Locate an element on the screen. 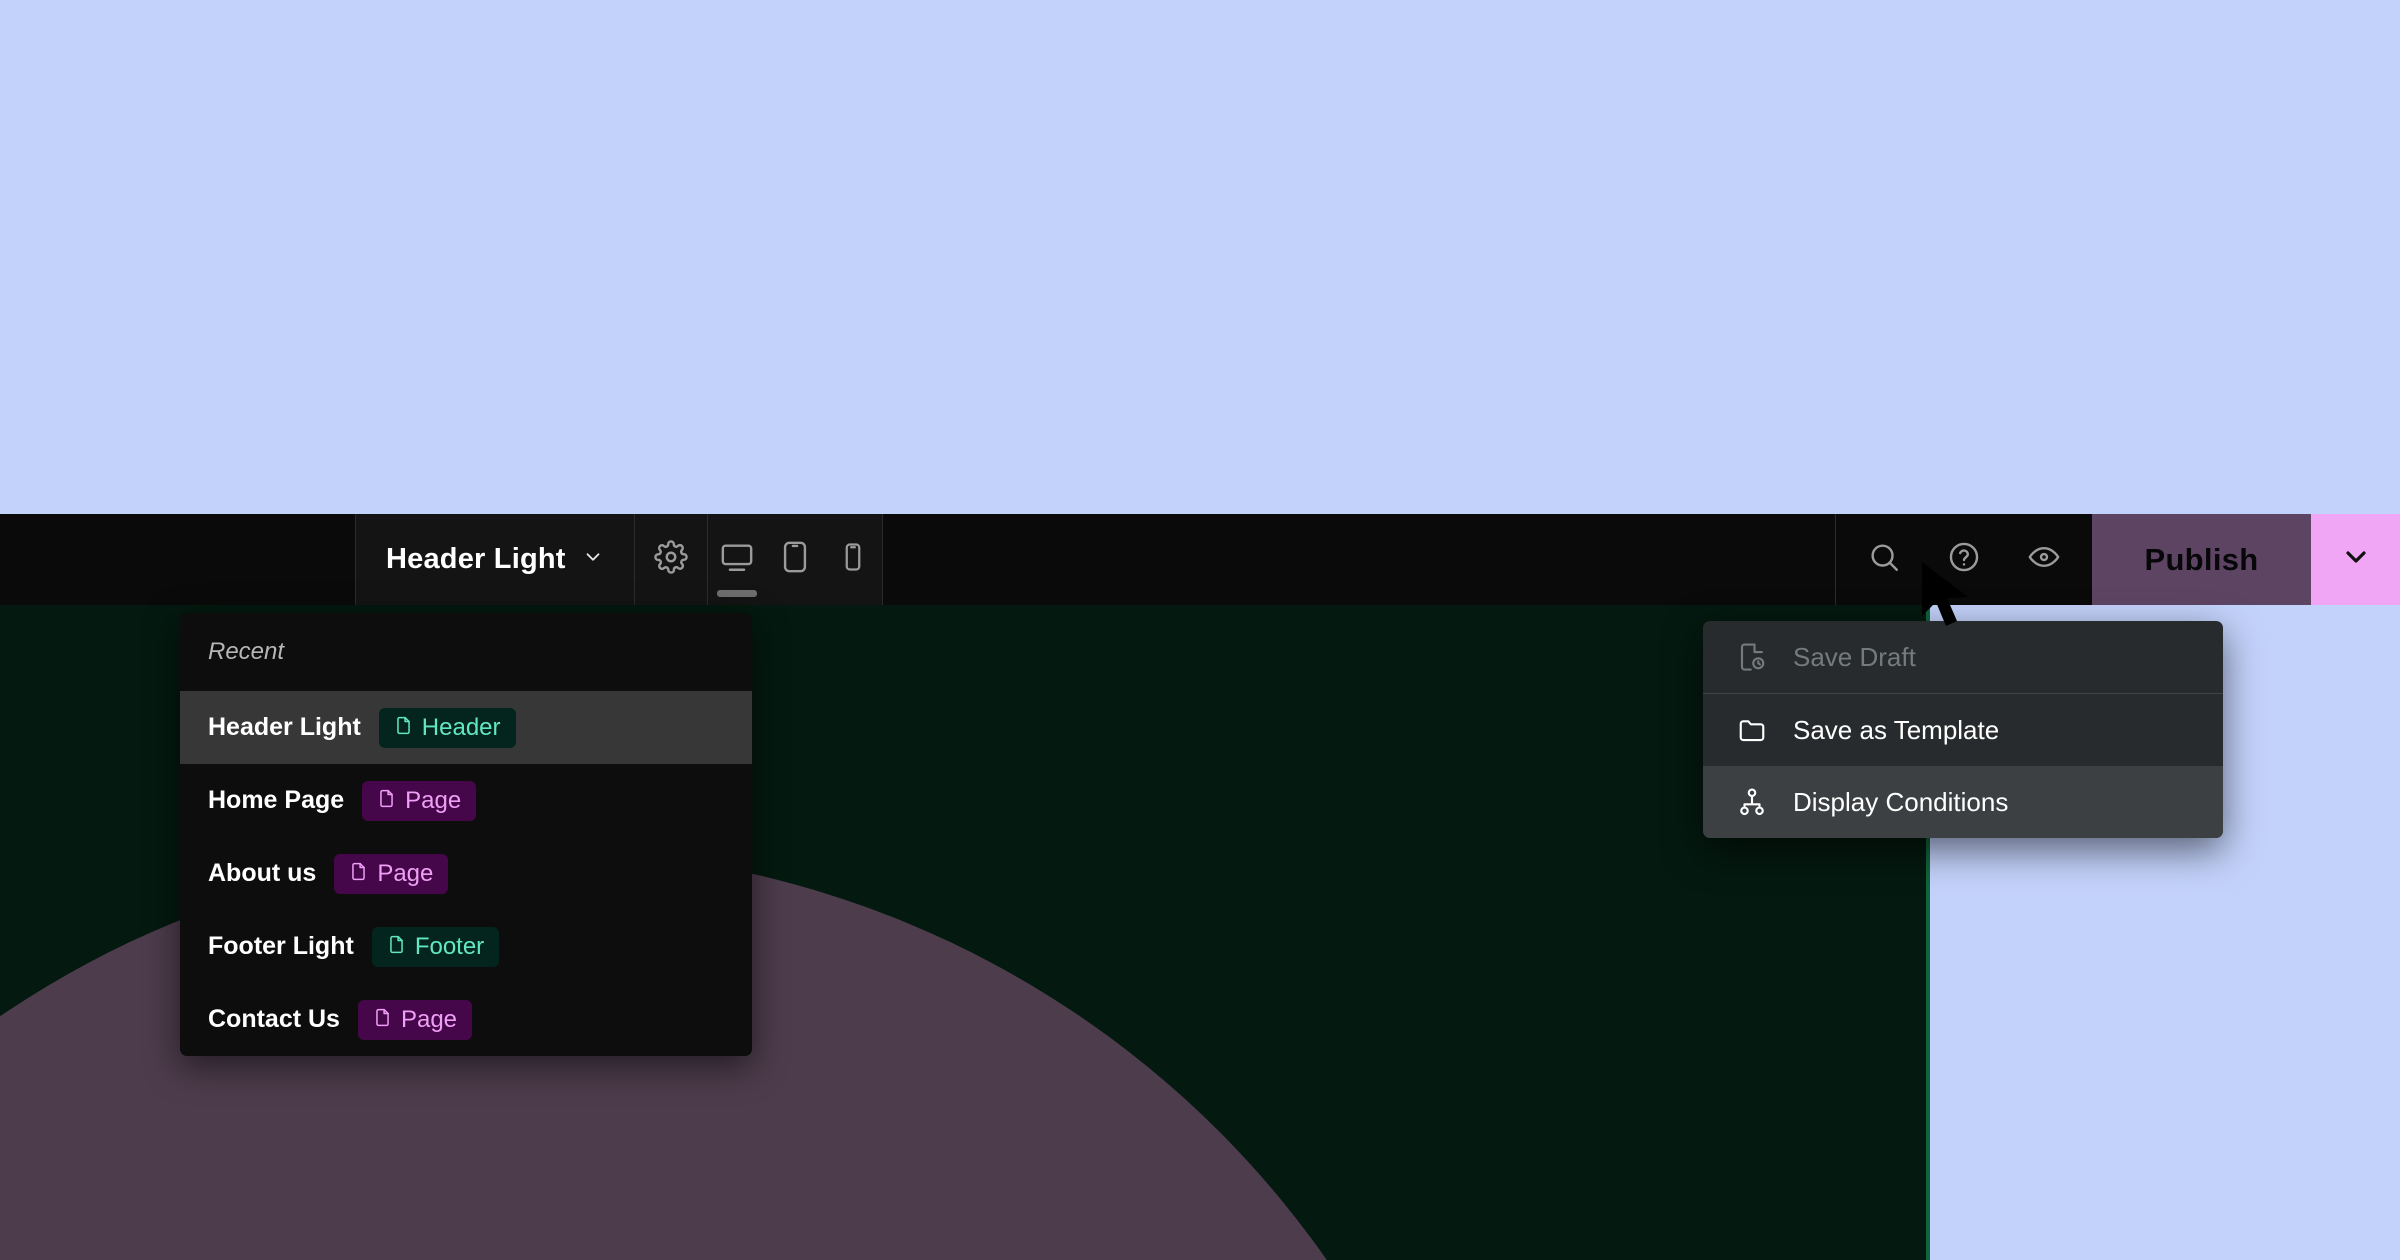 Image resolution: width=2400 pixels, height=1260 pixels. list-item-label: Footer Light is located at coordinates (281, 946).